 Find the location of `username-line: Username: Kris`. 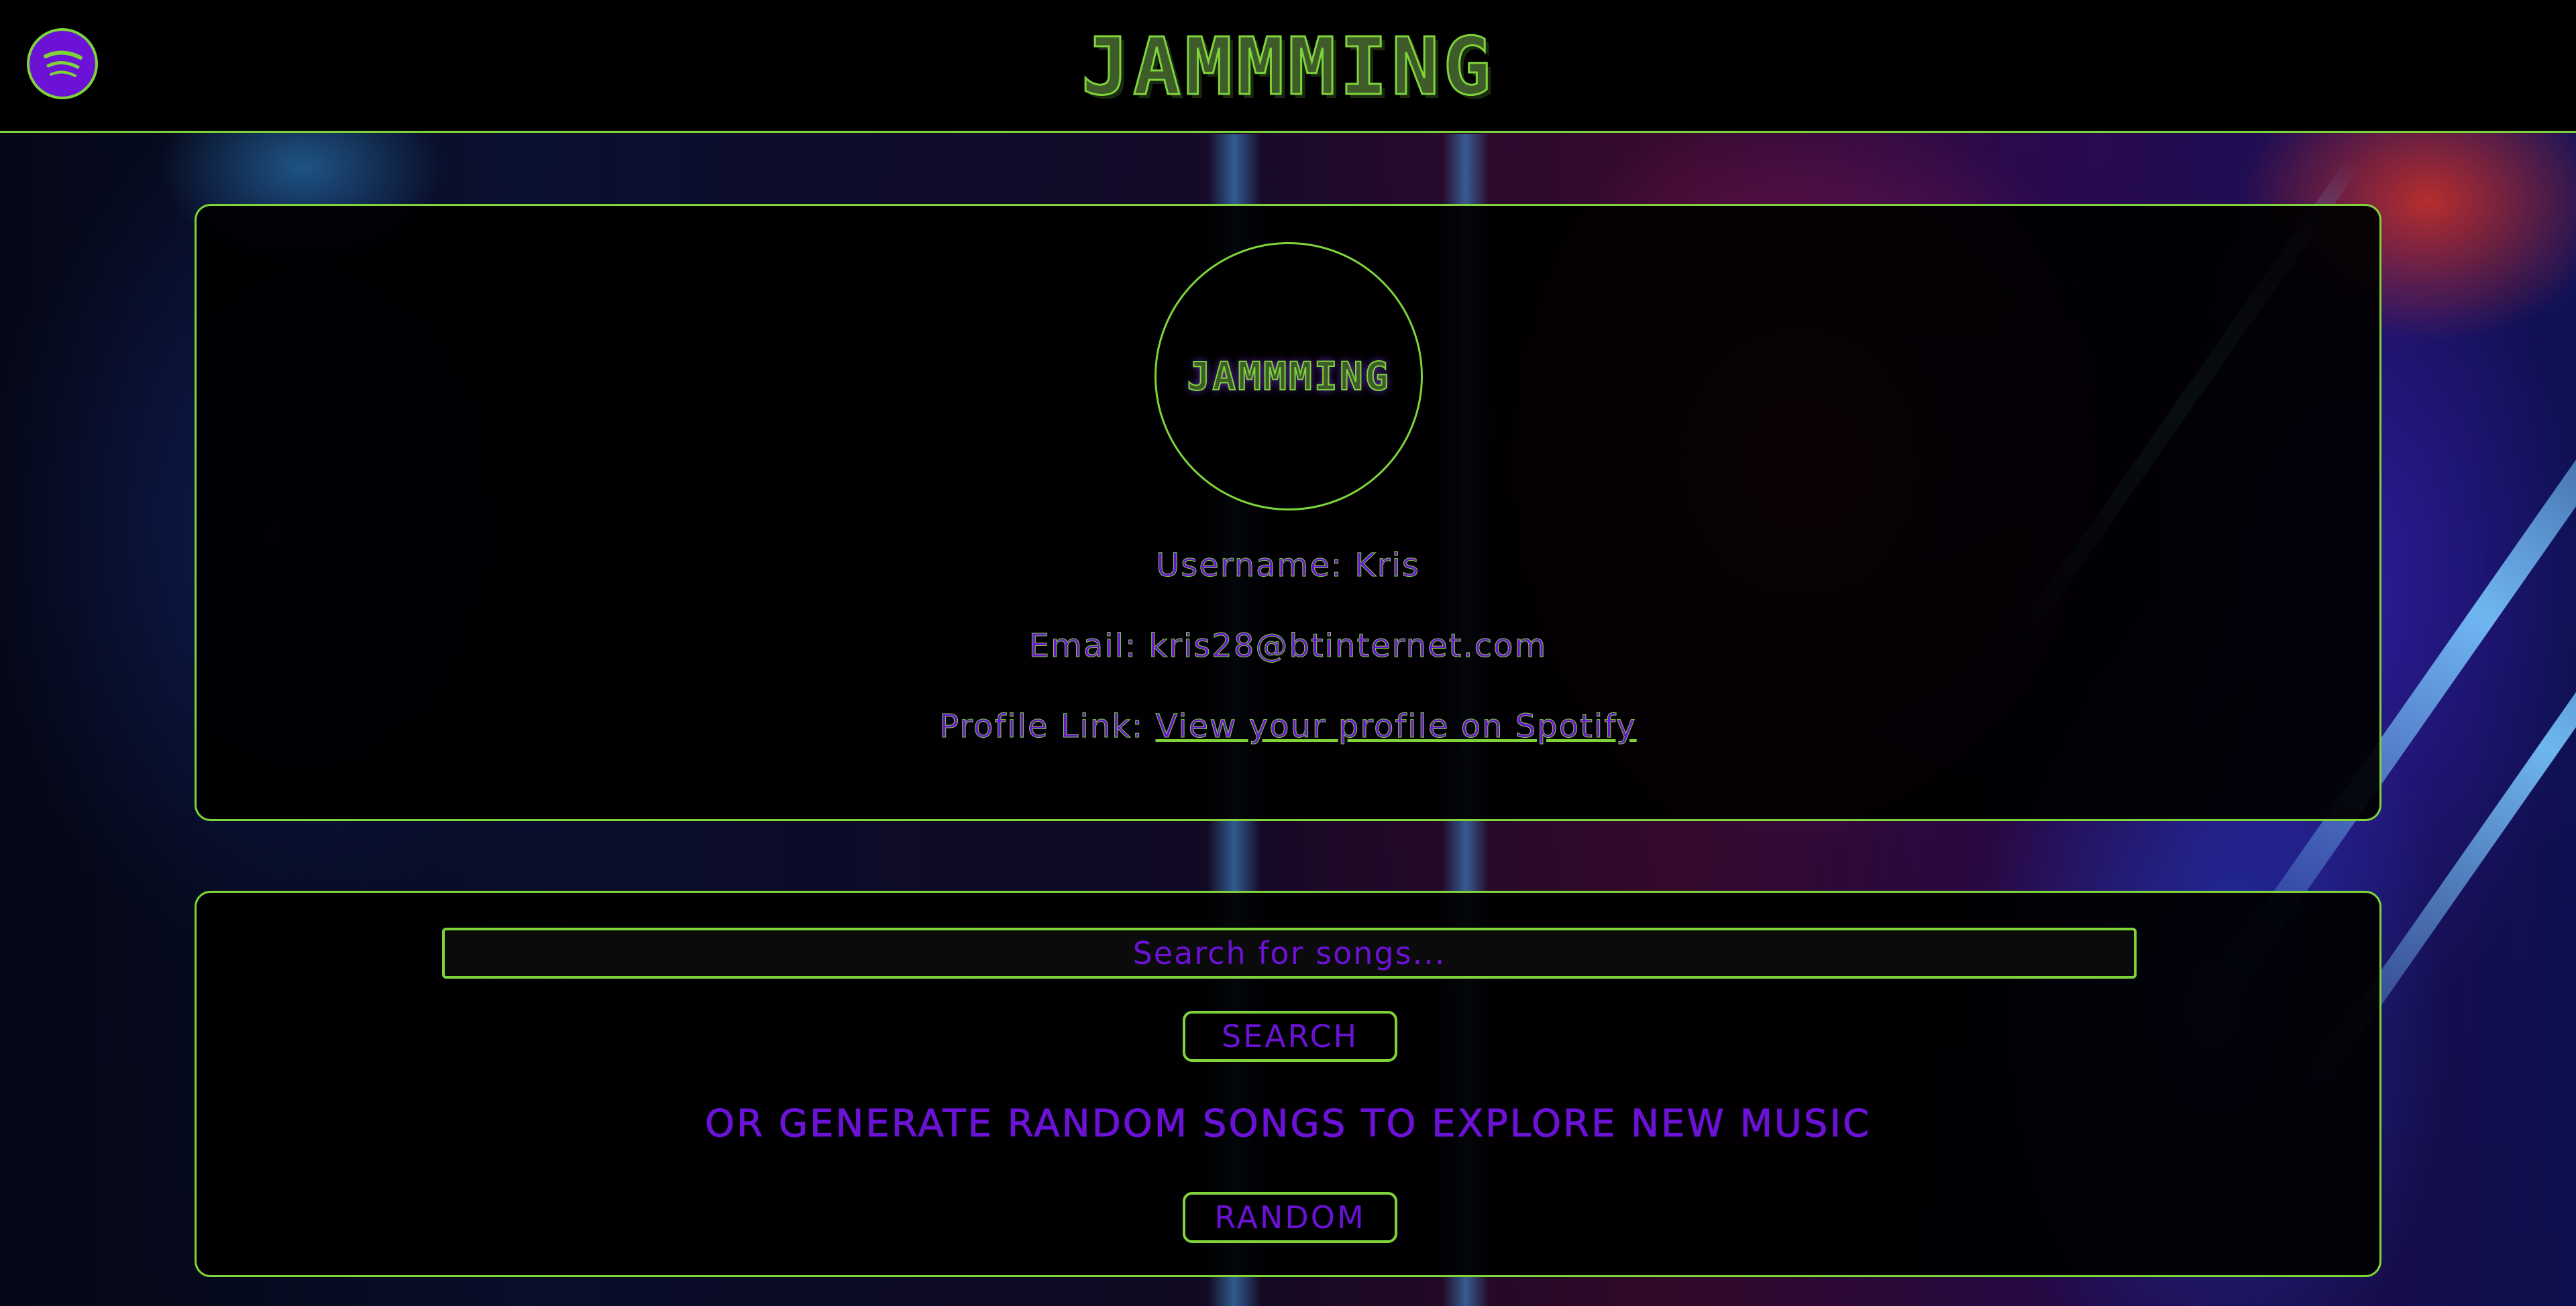

username-line: Username: Kris is located at coordinates (1288, 566).